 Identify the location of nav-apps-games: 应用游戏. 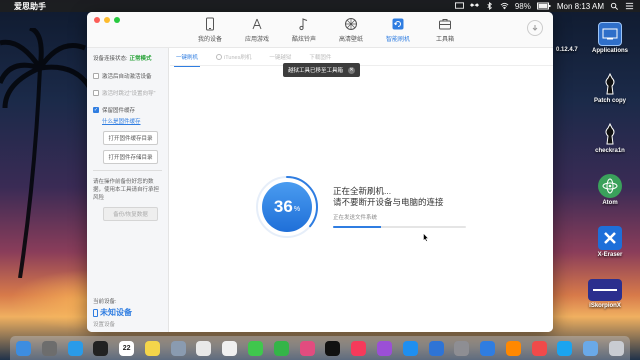
(257, 31).